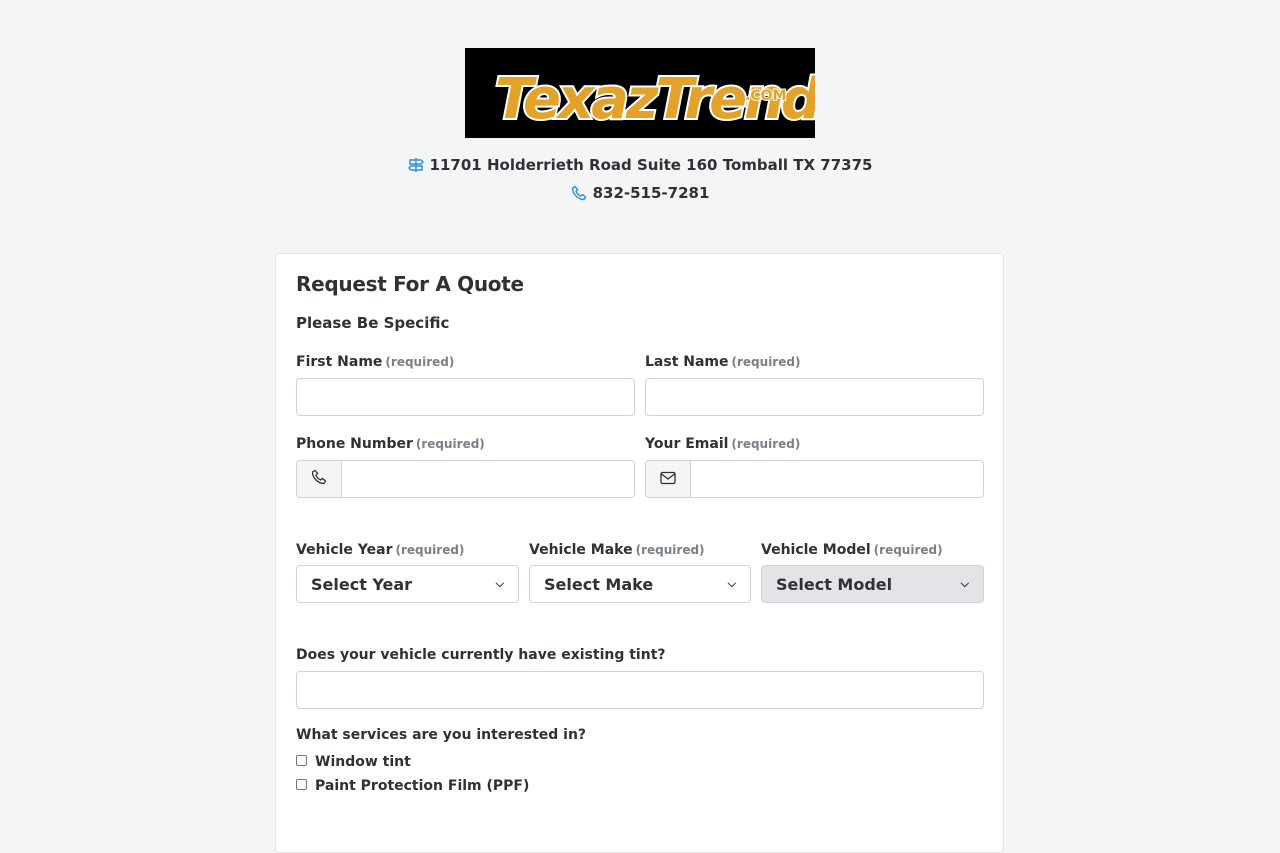 The width and height of the screenshot is (1280, 853). Describe the element at coordinates (415, 167) in the screenshot. I see `signpost-icon` at that location.